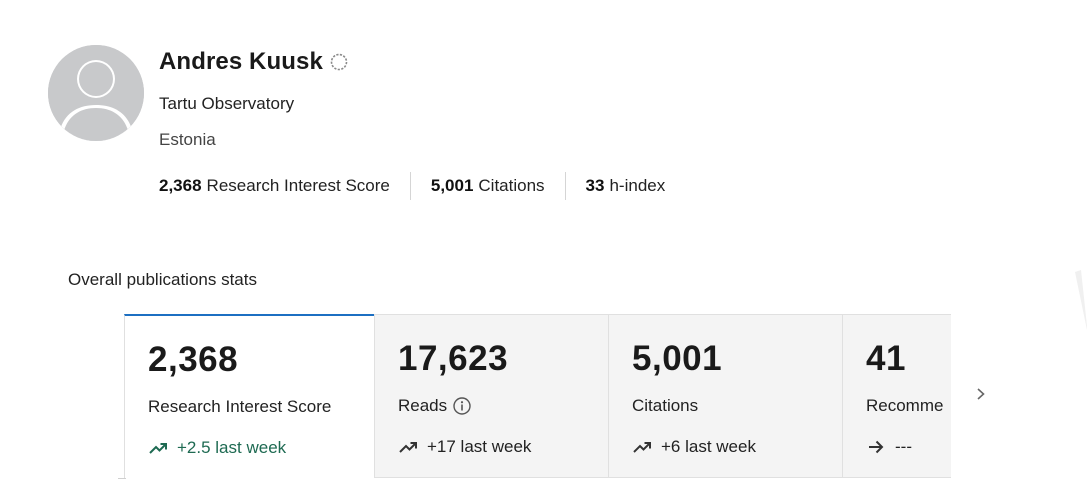  What do you see at coordinates (889, 447) in the screenshot?
I see `stat-trend: ---` at bounding box center [889, 447].